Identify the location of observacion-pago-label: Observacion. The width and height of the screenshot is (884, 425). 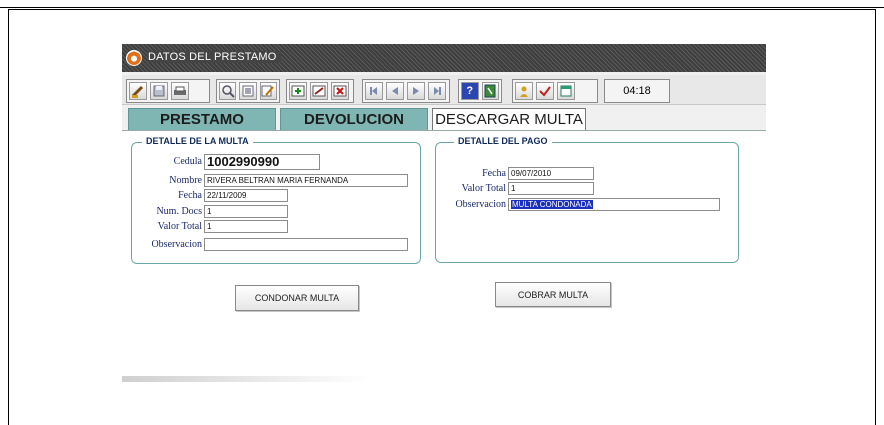
(480, 204).